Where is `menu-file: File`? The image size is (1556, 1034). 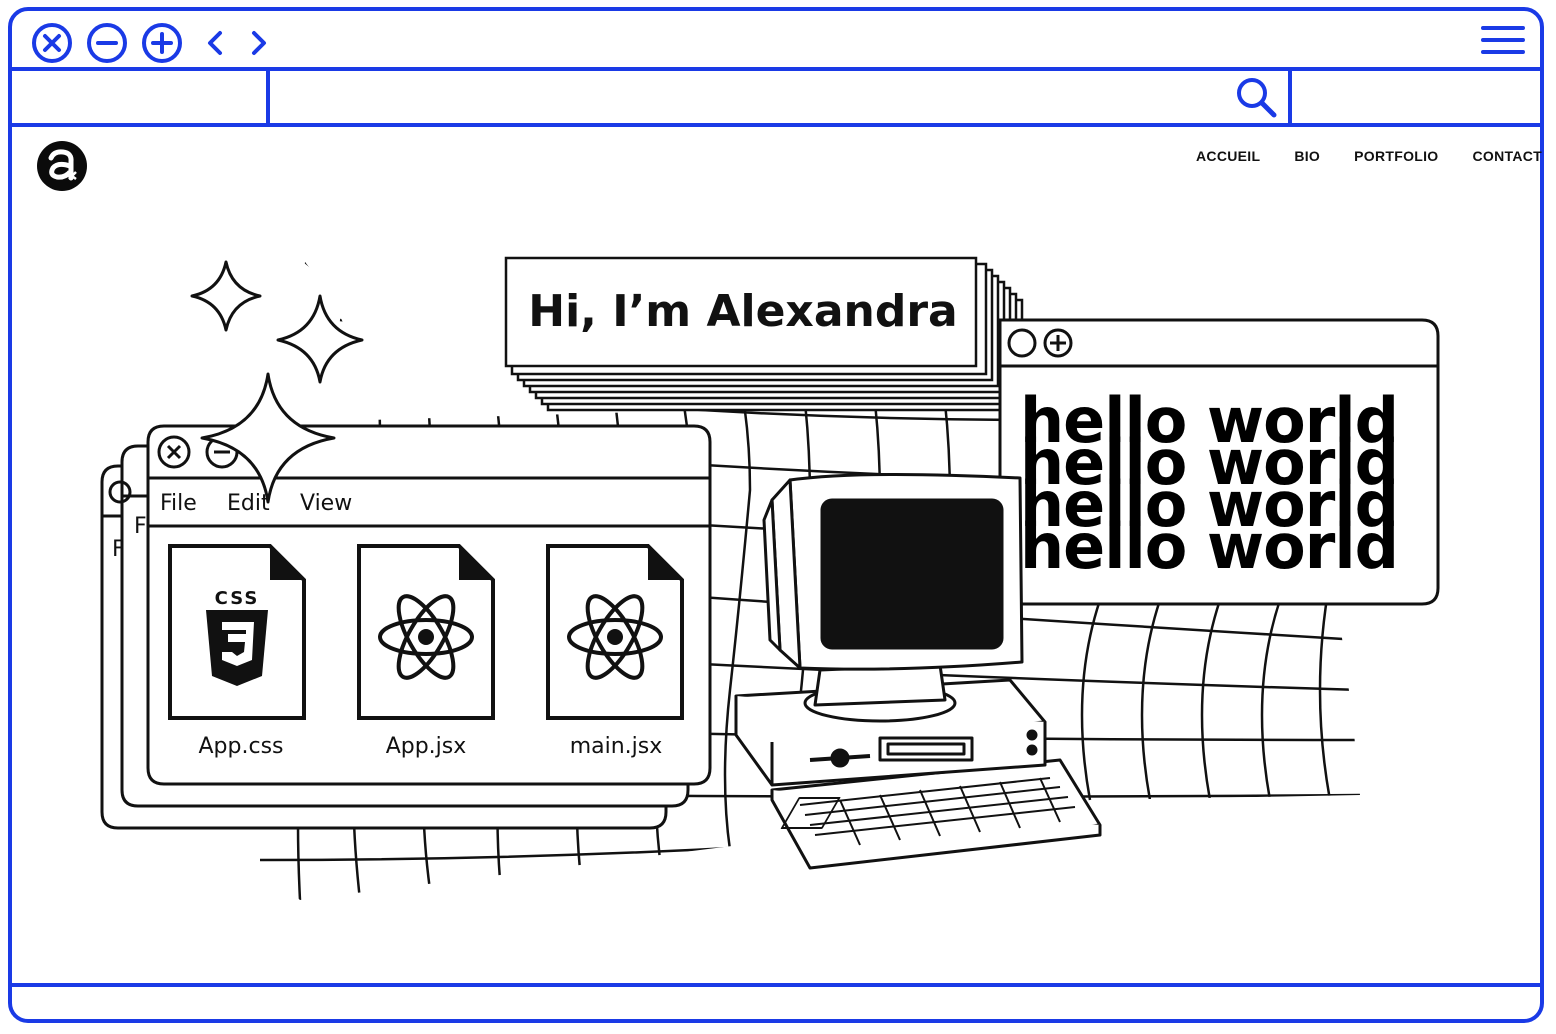
menu-file: File is located at coordinates (178, 503).